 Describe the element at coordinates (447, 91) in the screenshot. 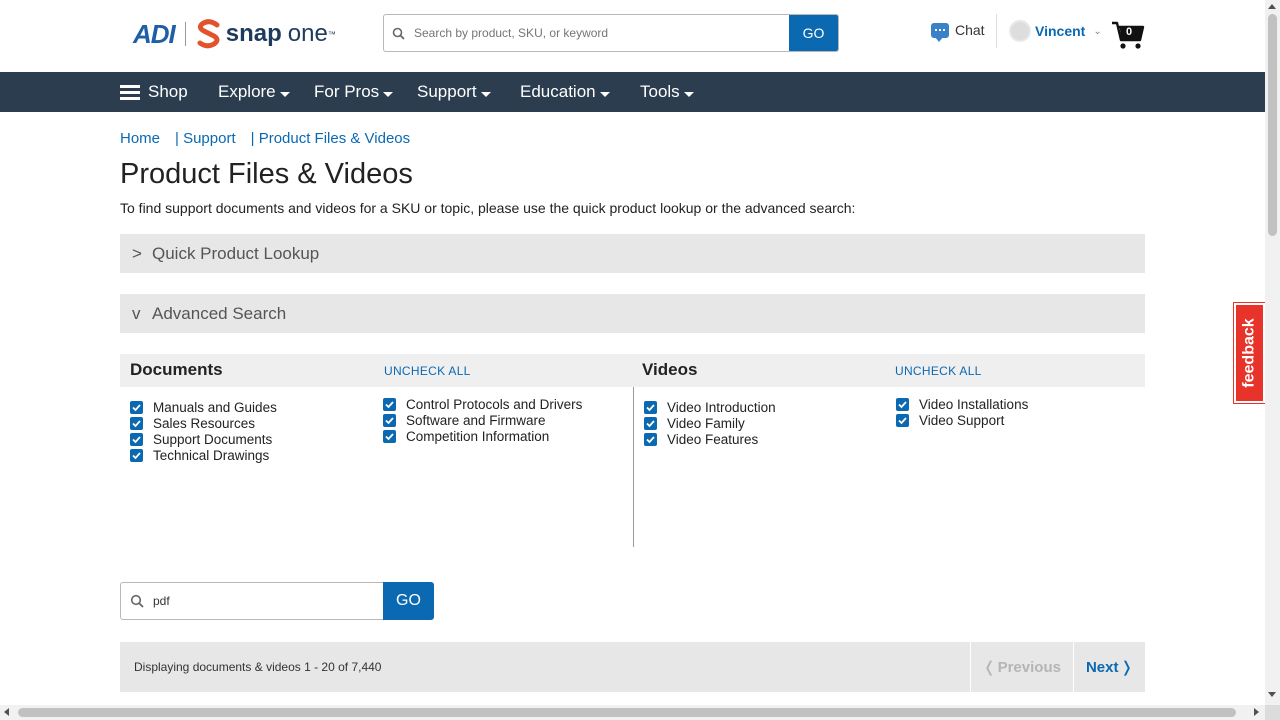

I see `nav-support-label: Support` at that location.